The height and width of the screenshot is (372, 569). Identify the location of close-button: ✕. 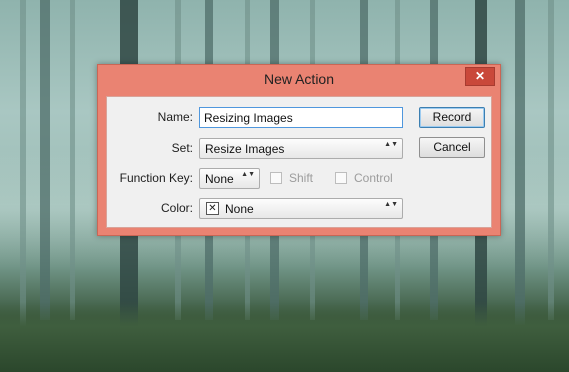
(480, 76).